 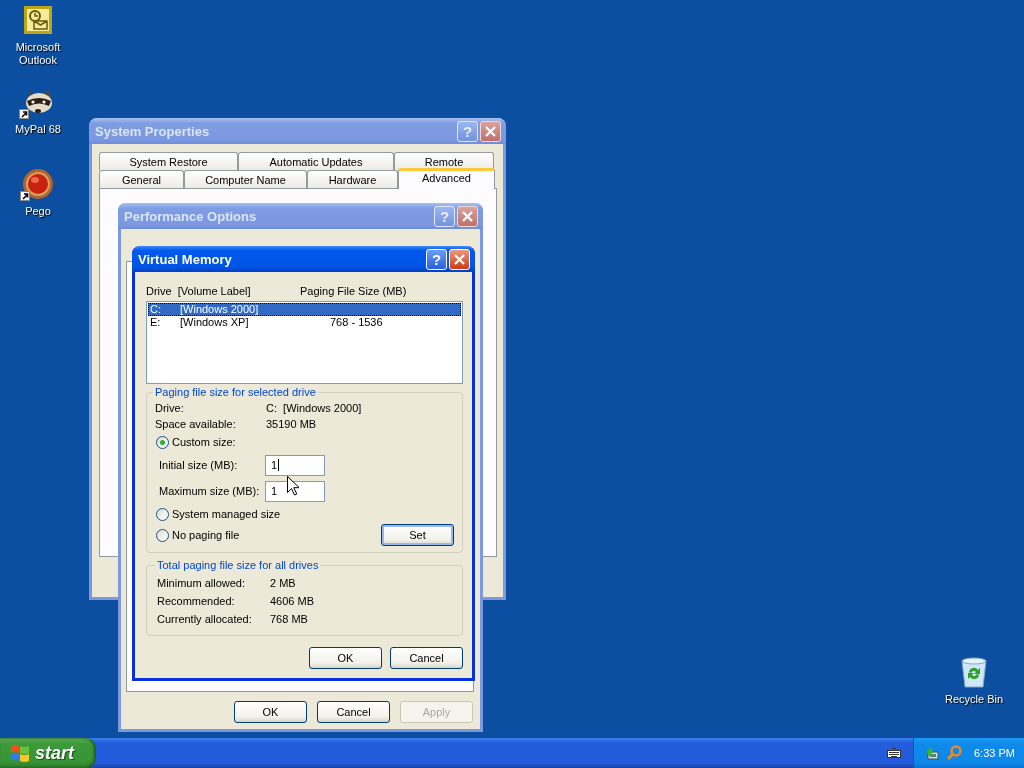 What do you see at coordinates (215, 322) in the screenshot?
I see `volume-label: [Windows XP]` at bounding box center [215, 322].